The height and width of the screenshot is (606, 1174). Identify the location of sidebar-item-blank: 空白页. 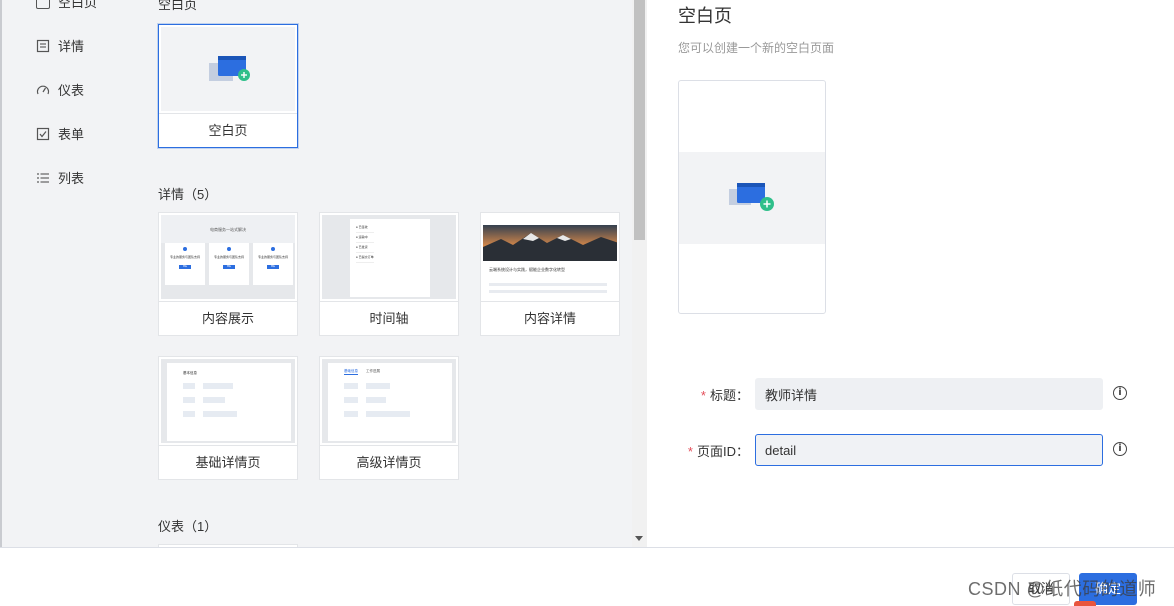
(66, 5).